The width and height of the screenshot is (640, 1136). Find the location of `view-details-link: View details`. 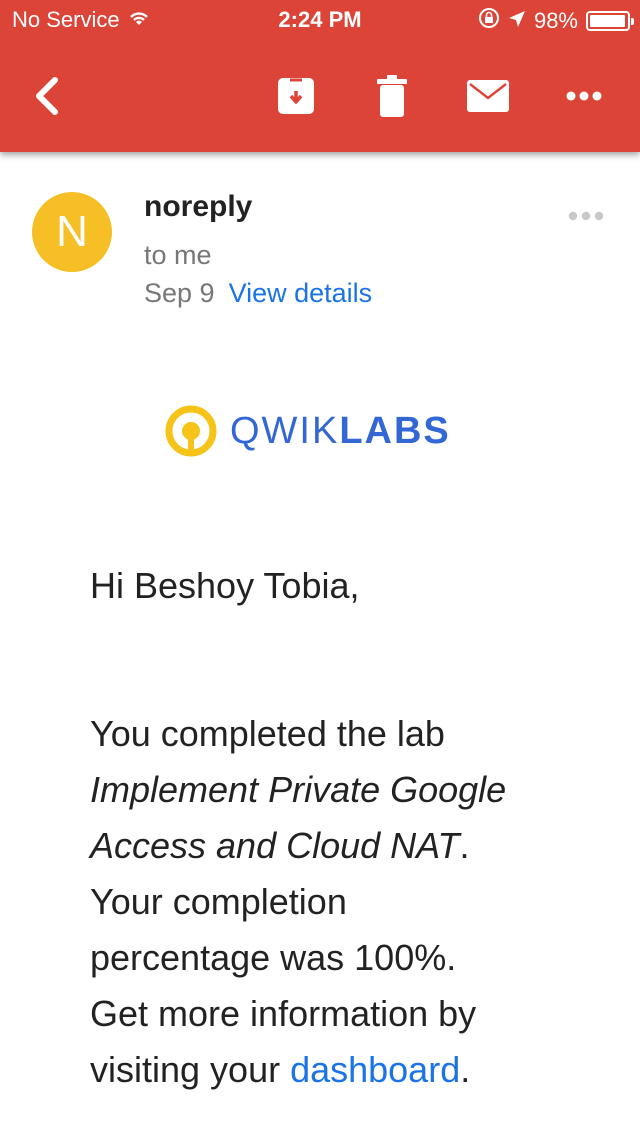

view-details-link: View details is located at coordinates (301, 293).